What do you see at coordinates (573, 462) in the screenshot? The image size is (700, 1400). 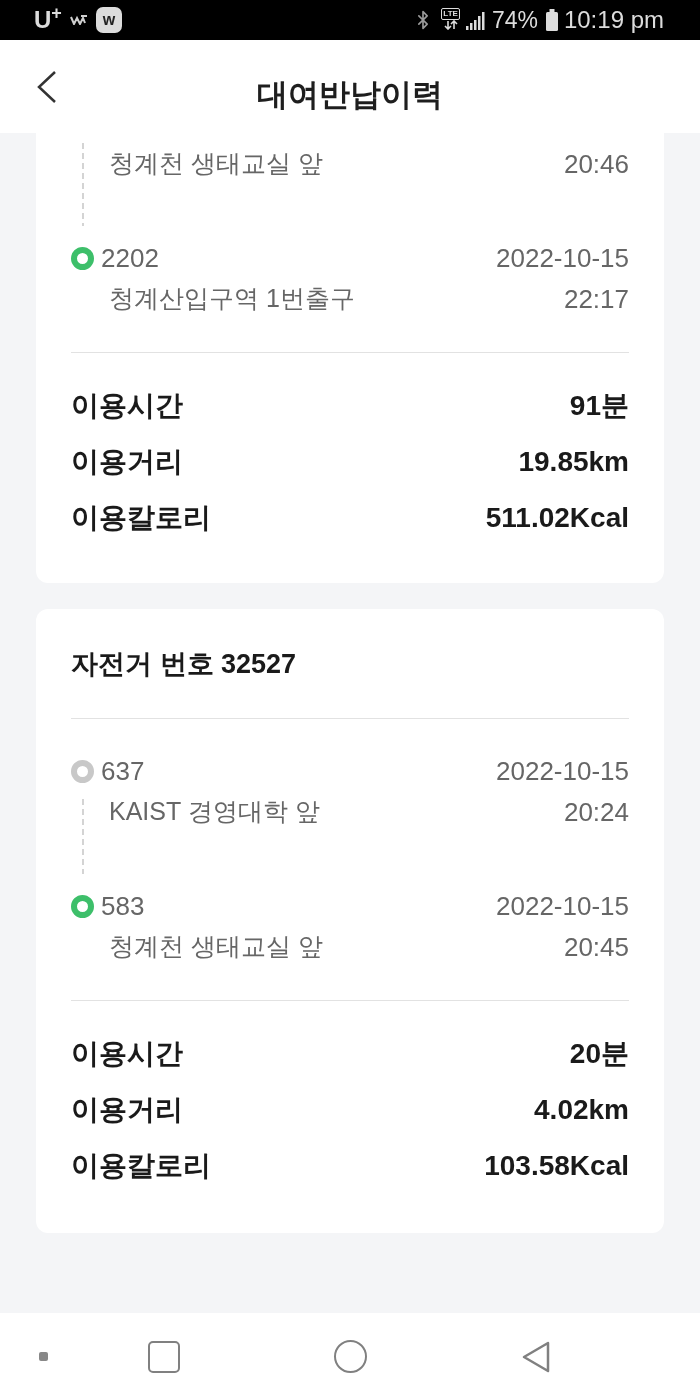 I see `stat-value: 19.85km` at bounding box center [573, 462].